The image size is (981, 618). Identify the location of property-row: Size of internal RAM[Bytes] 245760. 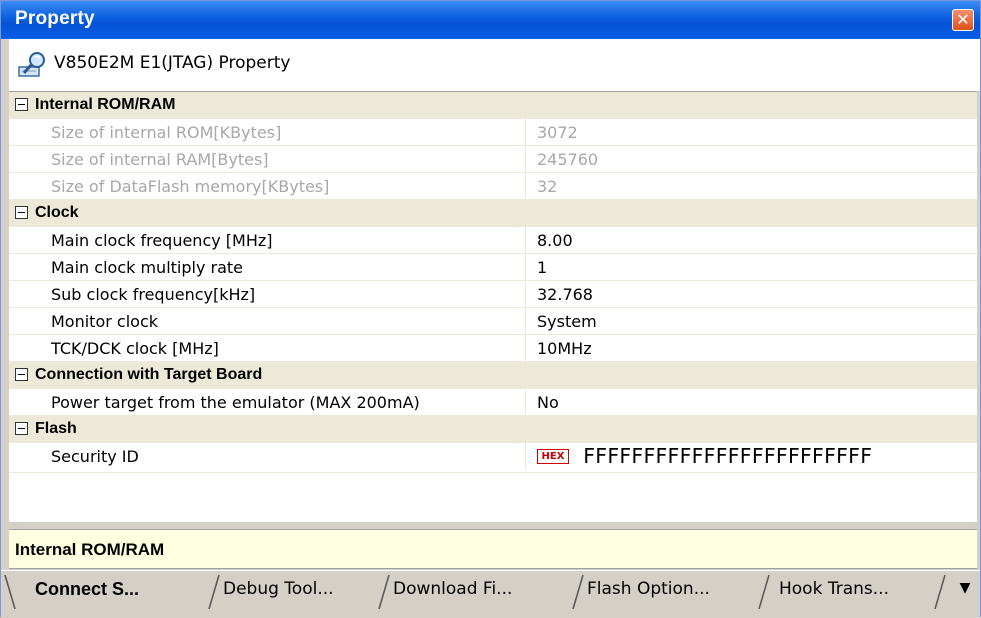
(493, 159).